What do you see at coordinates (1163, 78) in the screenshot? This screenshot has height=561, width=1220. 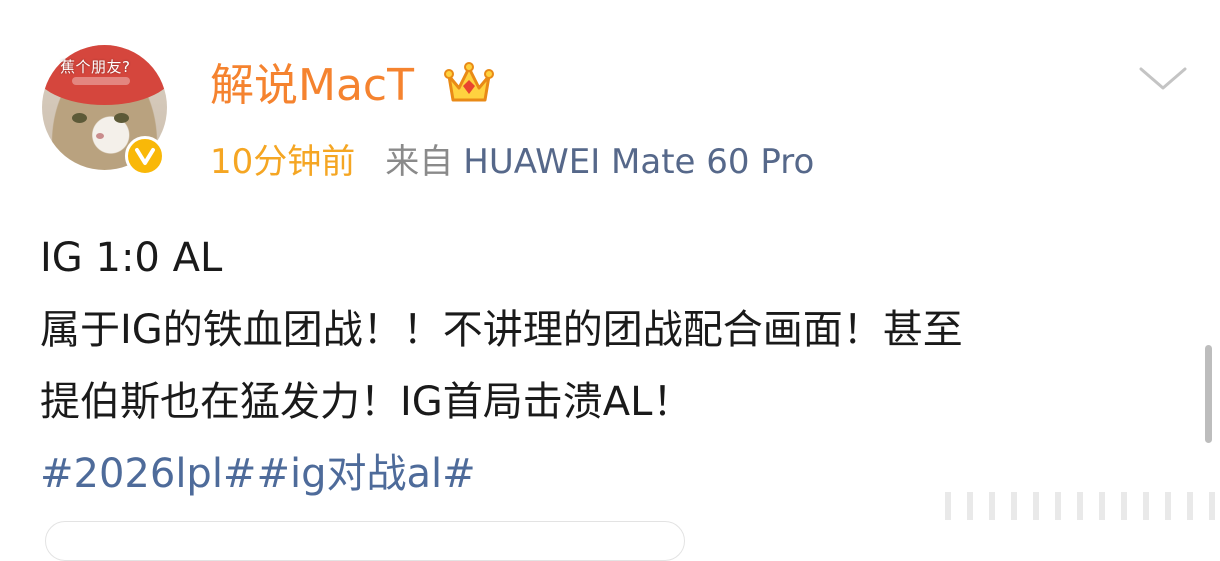 I see `chevron-down-icon` at bounding box center [1163, 78].